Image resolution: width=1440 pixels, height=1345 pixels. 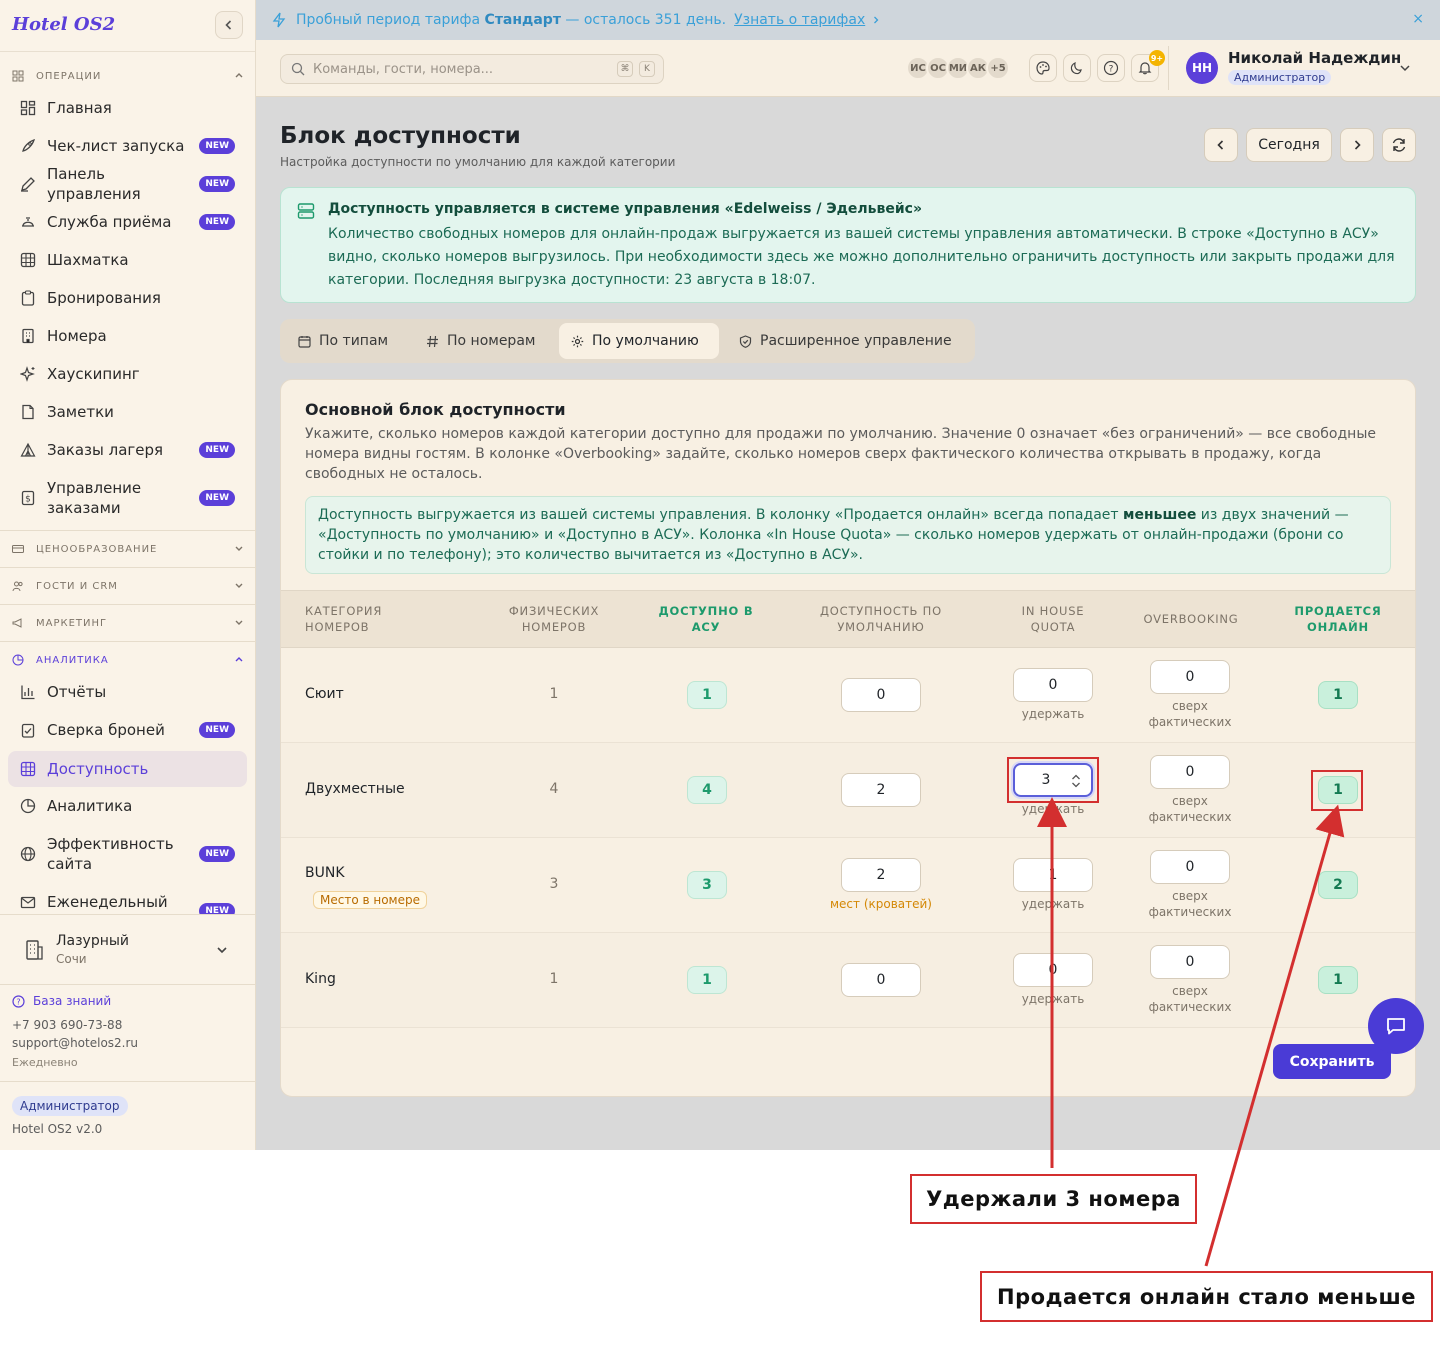 What do you see at coordinates (127, 899) in the screenshot?
I see `sidebar-item-weekly: Еженедельный NEW` at bounding box center [127, 899].